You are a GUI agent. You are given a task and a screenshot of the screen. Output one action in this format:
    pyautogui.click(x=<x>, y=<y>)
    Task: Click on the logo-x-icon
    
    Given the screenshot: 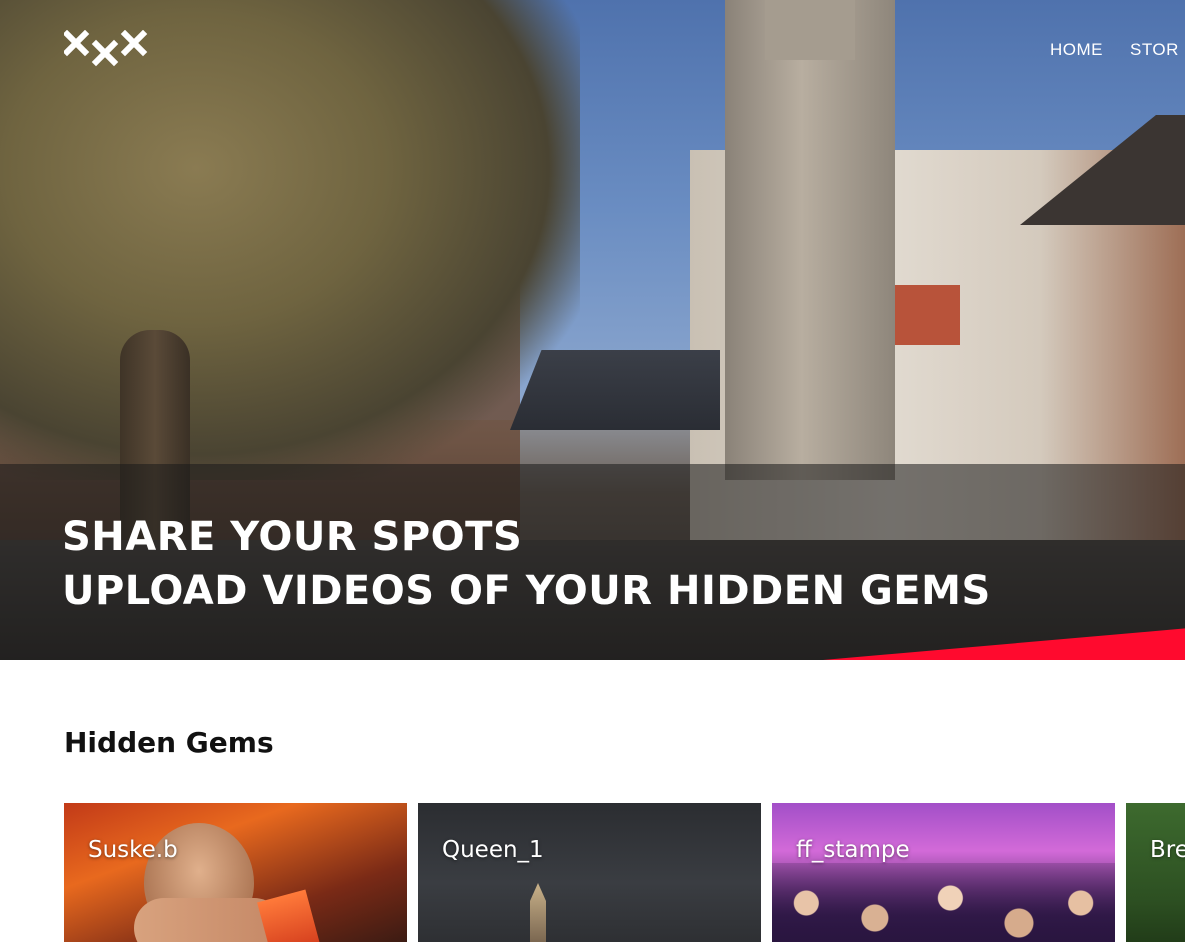 What is the action you would take?
    pyautogui.click(x=105, y=48)
    